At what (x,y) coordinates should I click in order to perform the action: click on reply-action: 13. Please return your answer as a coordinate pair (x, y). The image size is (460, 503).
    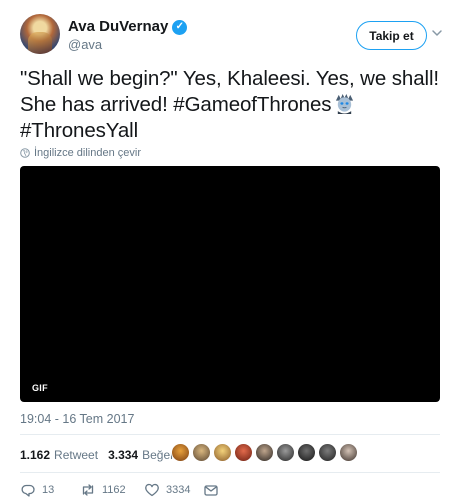
    Looking at the image, I should click on (37, 490).